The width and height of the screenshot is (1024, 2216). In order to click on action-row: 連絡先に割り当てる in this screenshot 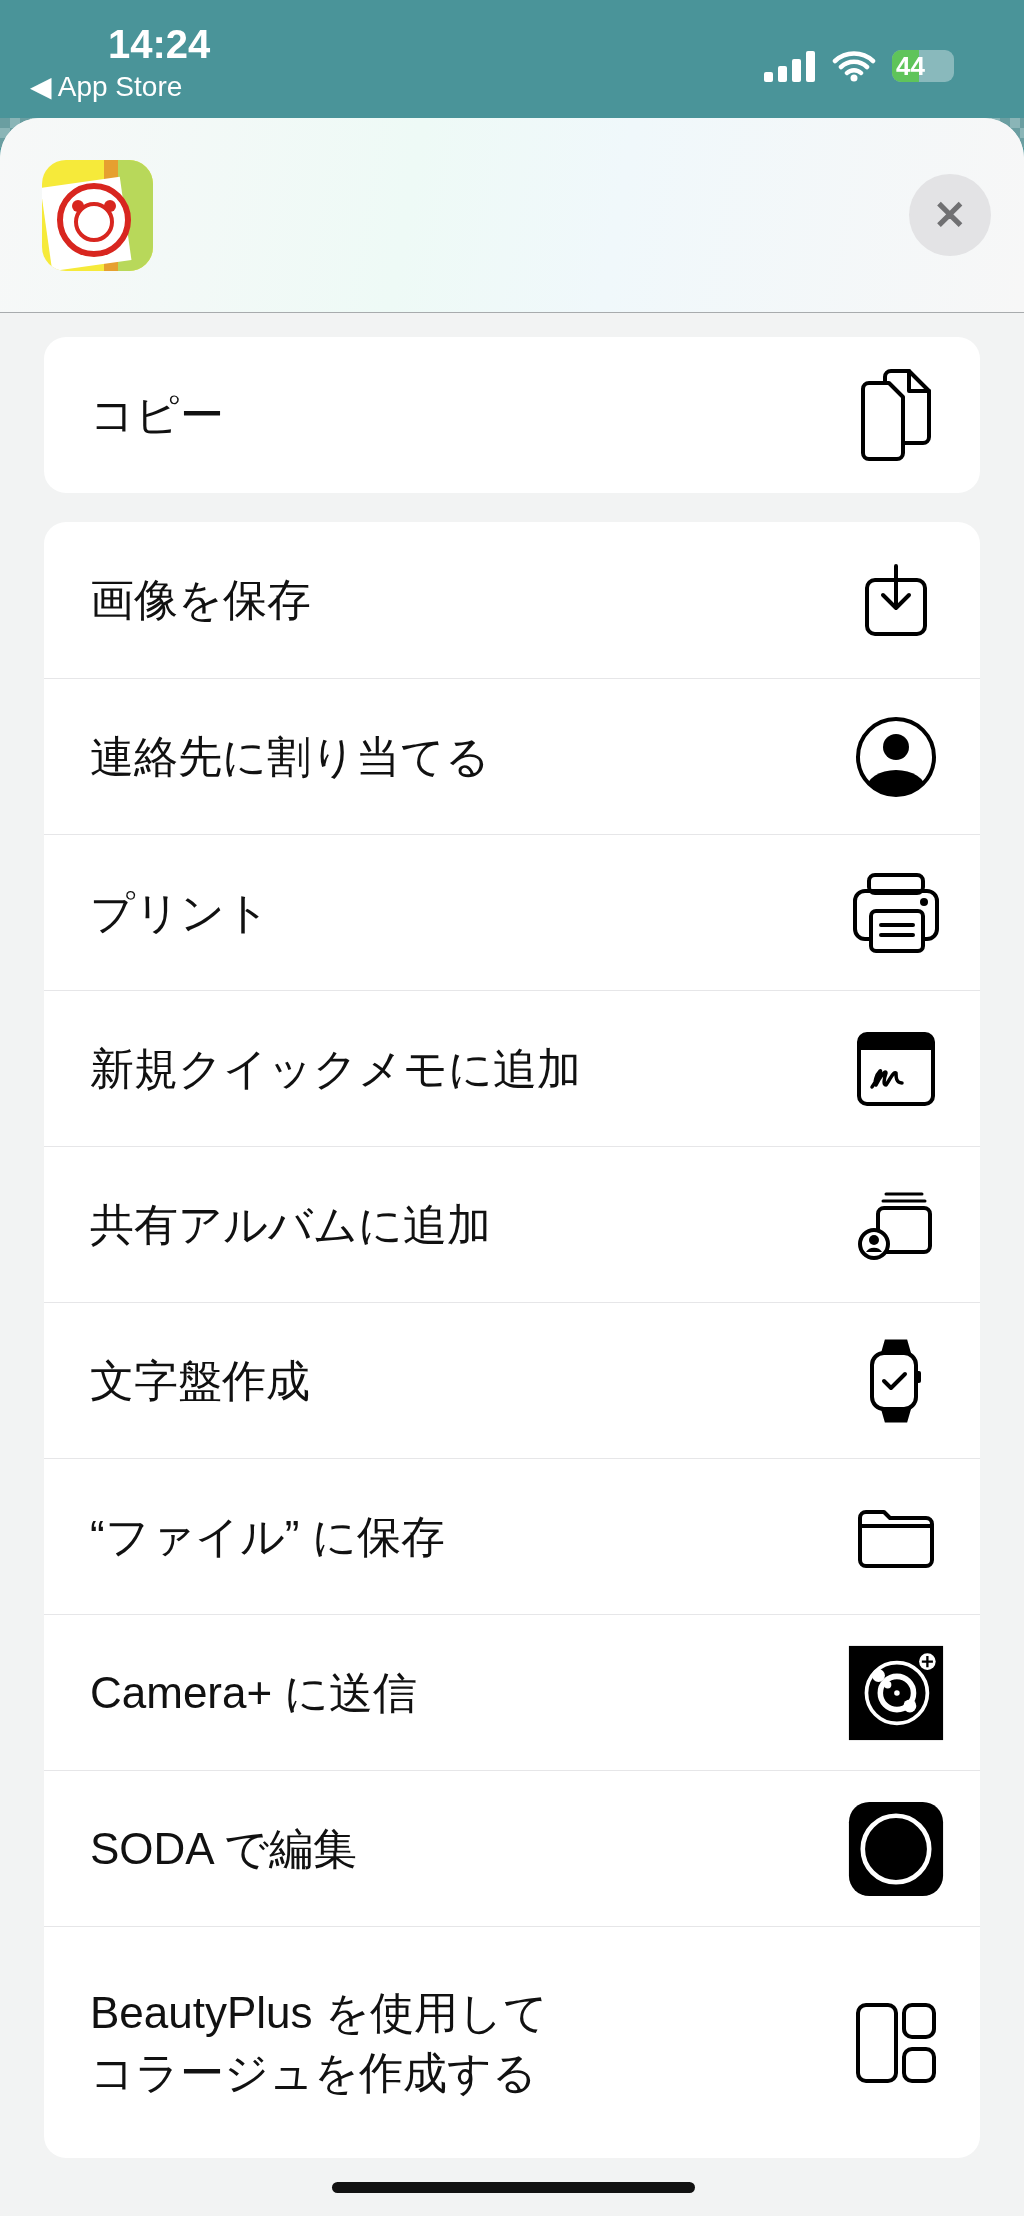, I will do `click(512, 756)`.